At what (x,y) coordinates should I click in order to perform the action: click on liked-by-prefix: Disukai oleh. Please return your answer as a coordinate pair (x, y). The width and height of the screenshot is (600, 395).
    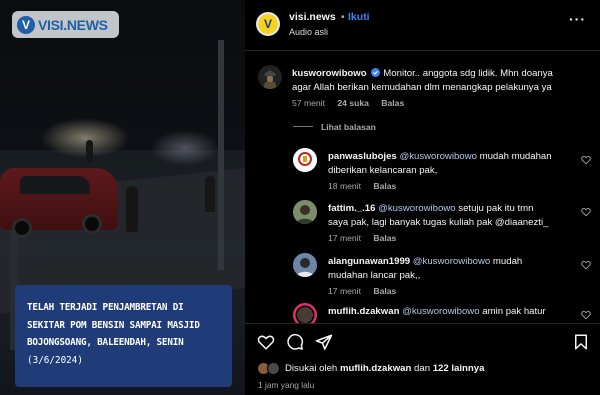
    Looking at the image, I should click on (312, 368).